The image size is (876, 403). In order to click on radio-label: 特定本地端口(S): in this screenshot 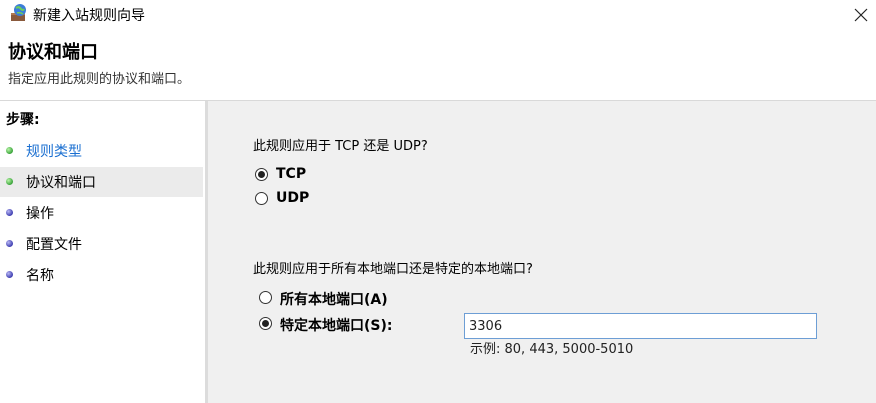, I will do `click(336, 325)`.